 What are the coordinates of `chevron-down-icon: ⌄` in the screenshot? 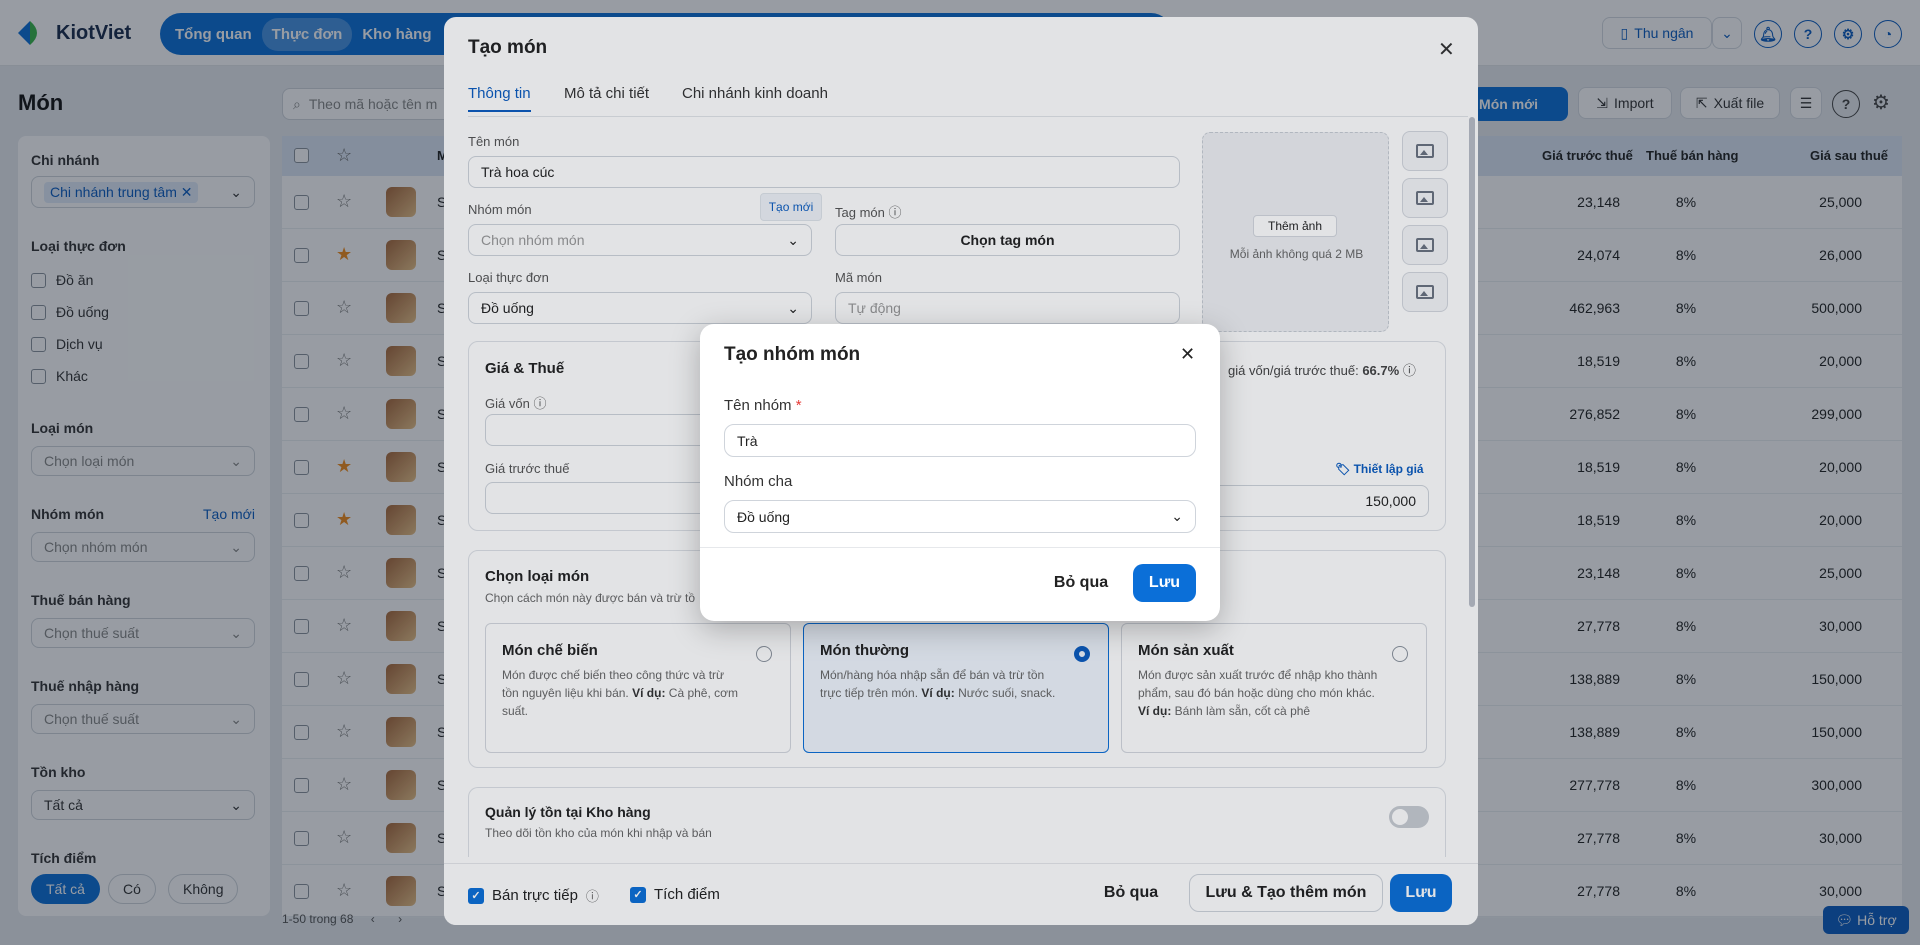 It's located at (1177, 516).